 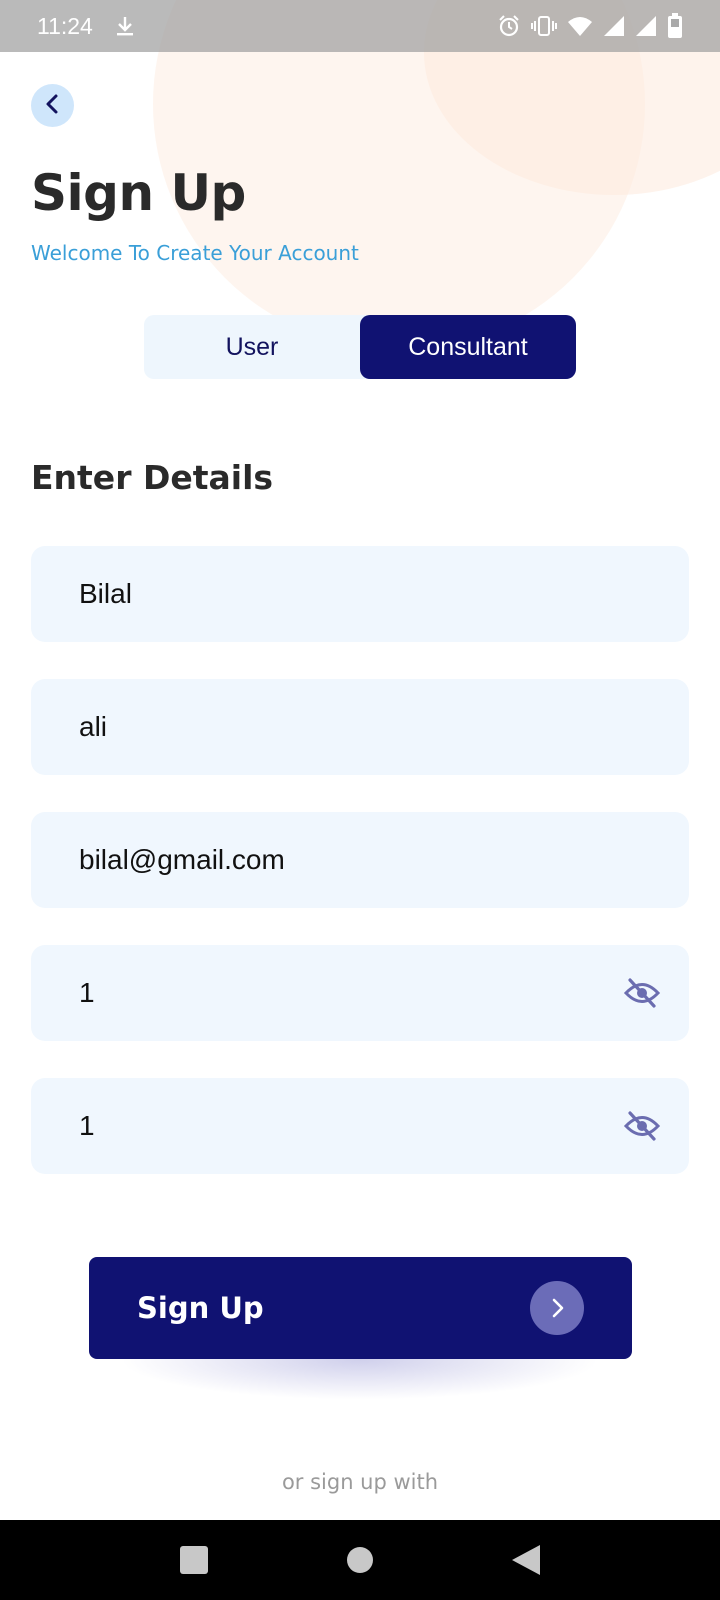 I want to click on tab-user: User, so click(x=252, y=347).